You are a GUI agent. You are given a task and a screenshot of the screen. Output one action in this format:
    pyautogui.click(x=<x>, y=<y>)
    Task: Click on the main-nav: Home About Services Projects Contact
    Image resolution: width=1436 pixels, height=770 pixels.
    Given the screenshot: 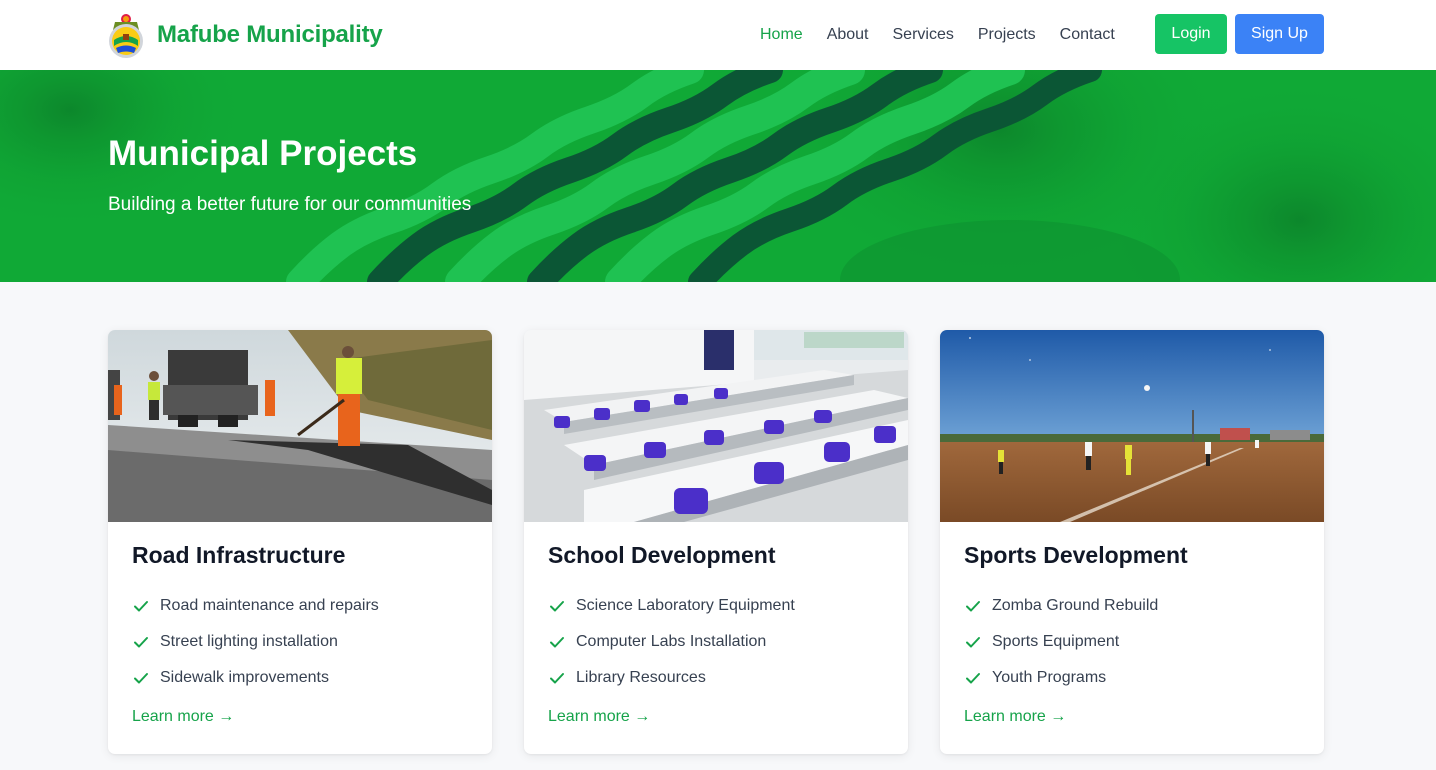 What is the action you would take?
    pyautogui.click(x=949, y=35)
    